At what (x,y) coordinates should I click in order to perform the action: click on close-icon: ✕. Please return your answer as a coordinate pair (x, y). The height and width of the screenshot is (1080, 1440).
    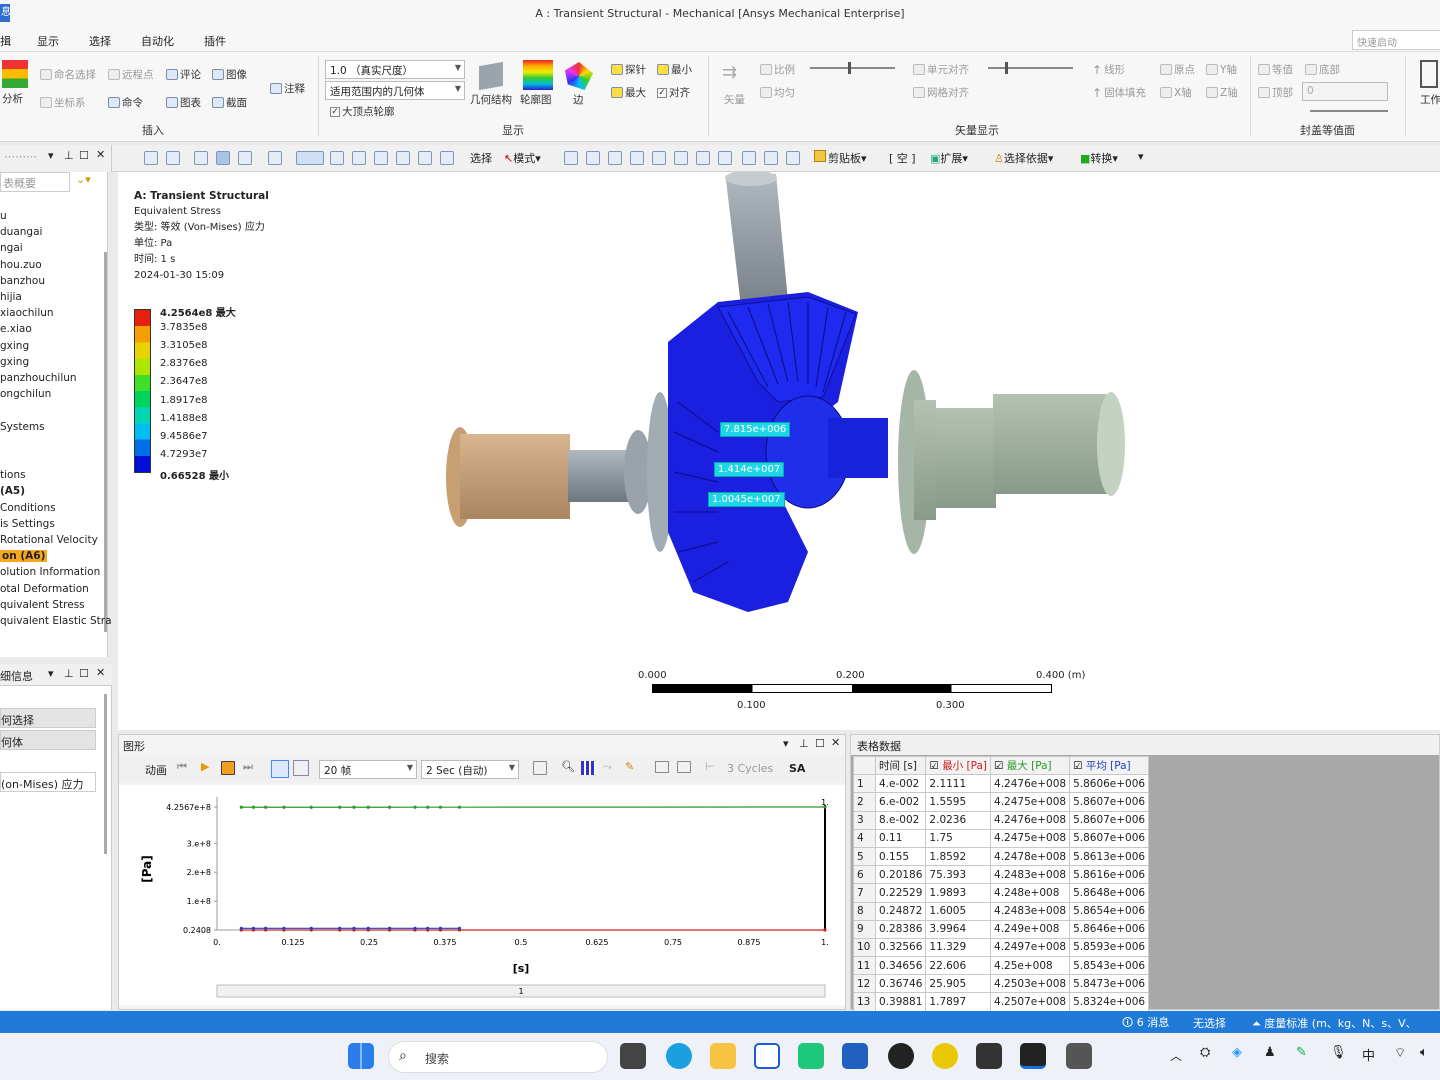
    Looking at the image, I should click on (100, 154).